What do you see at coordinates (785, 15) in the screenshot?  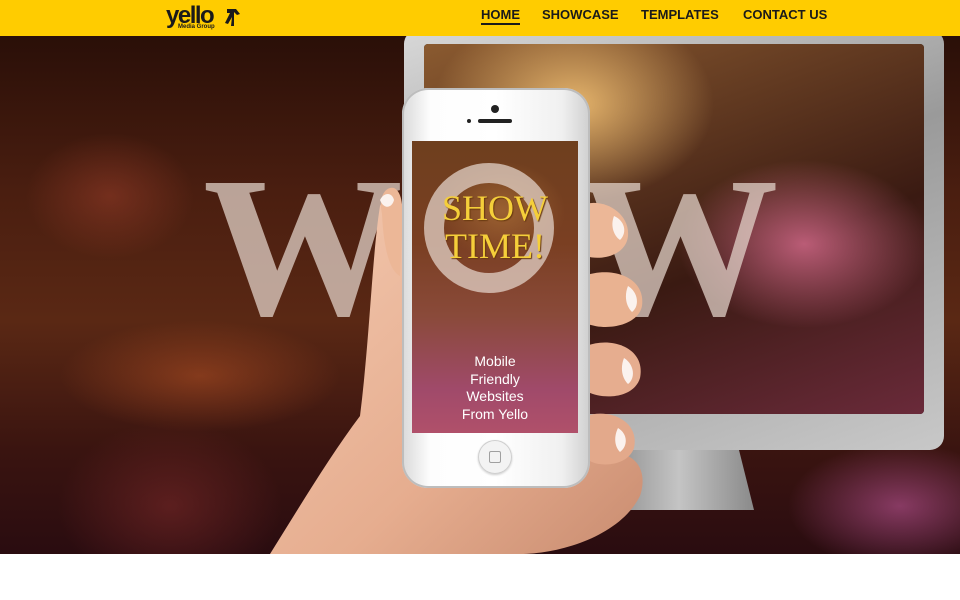 I see `nav-contact-us: CONTACT US` at bounding box center [785, 15].